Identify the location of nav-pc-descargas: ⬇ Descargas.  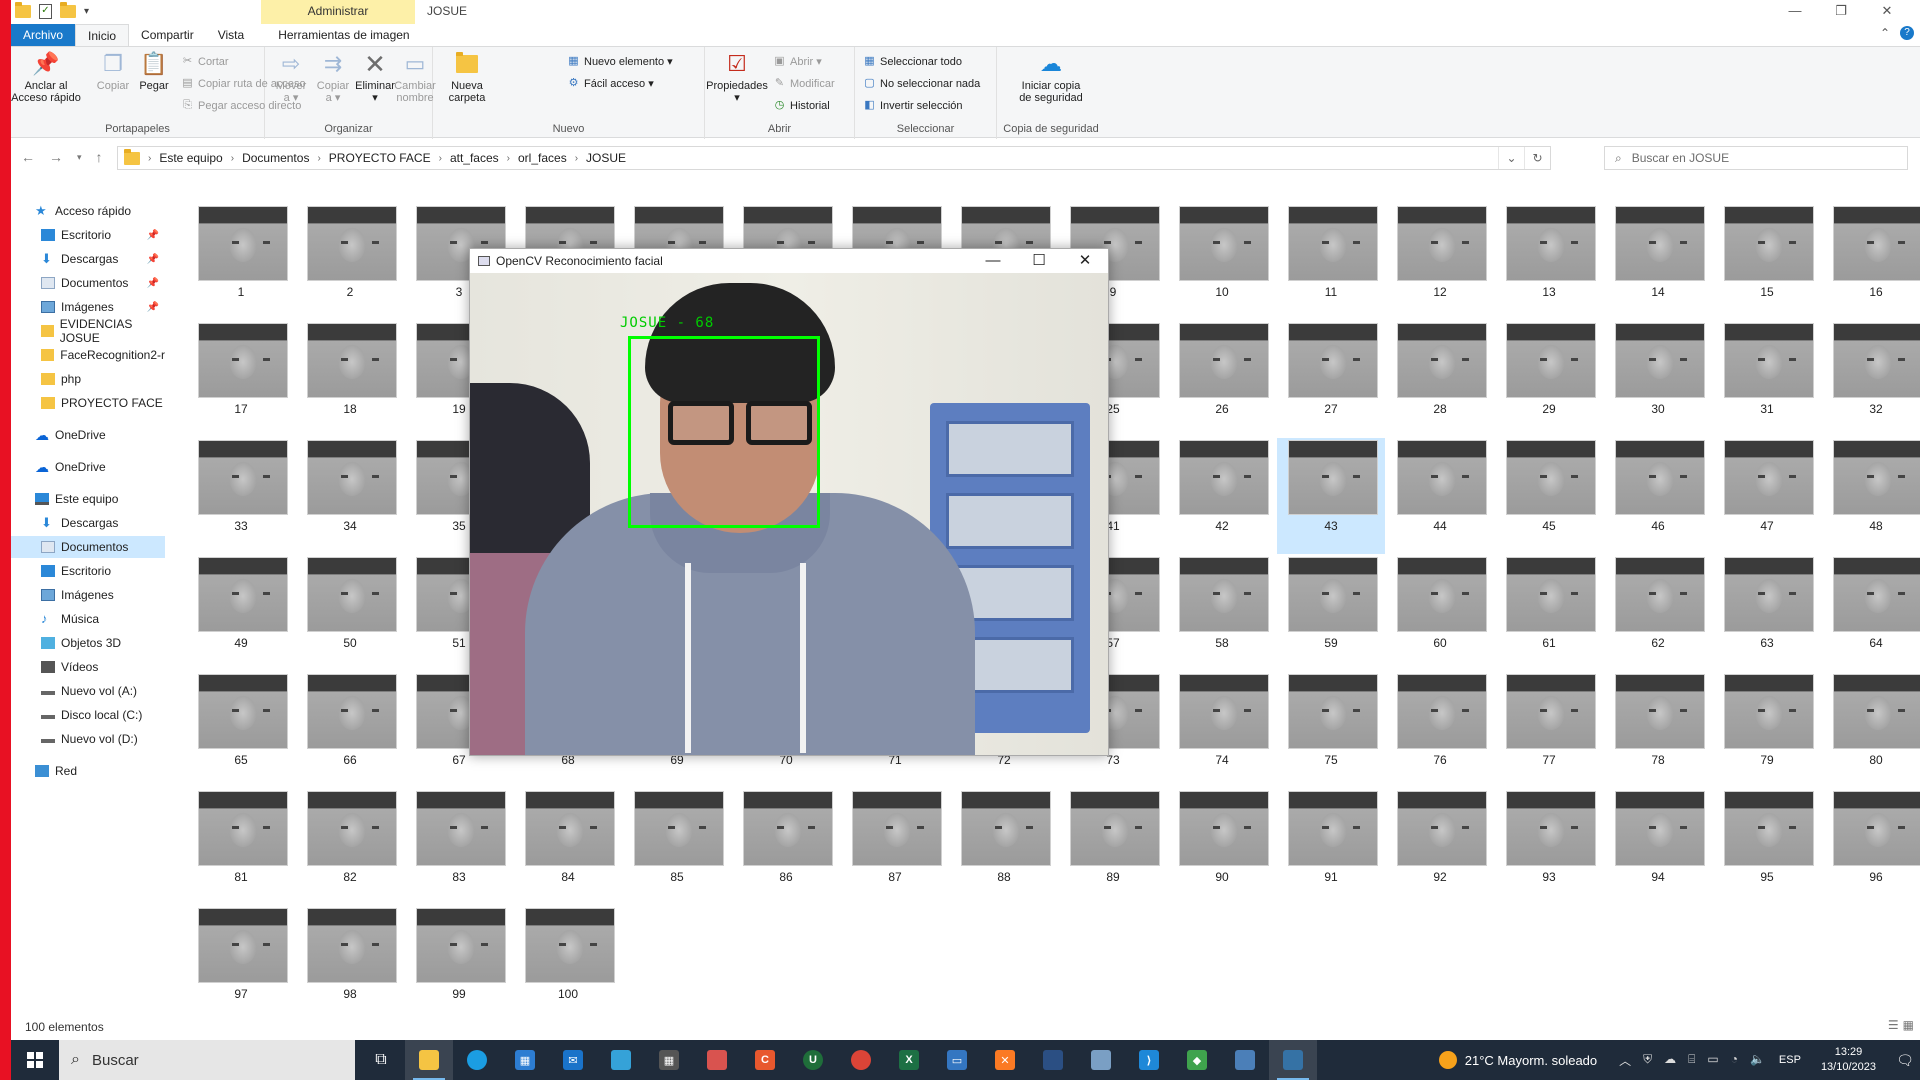
(88, 523).